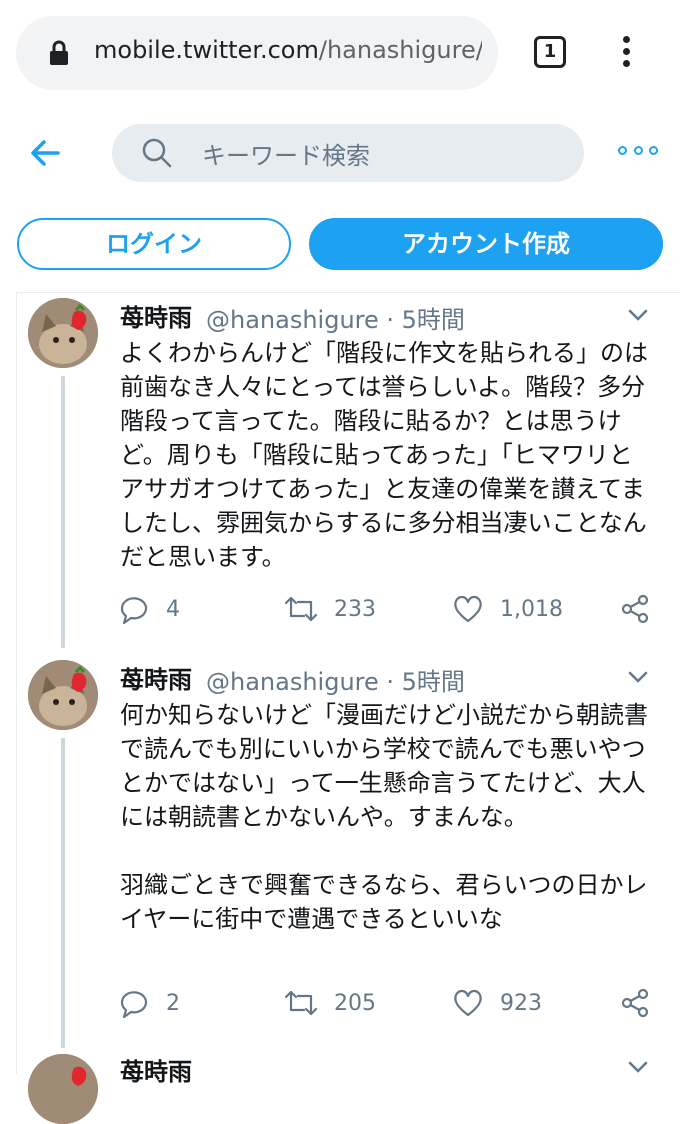 The height and width of the screenshot is (1124, 680). I want to click on url-path: /hanashigure/s, so click(400, 50).